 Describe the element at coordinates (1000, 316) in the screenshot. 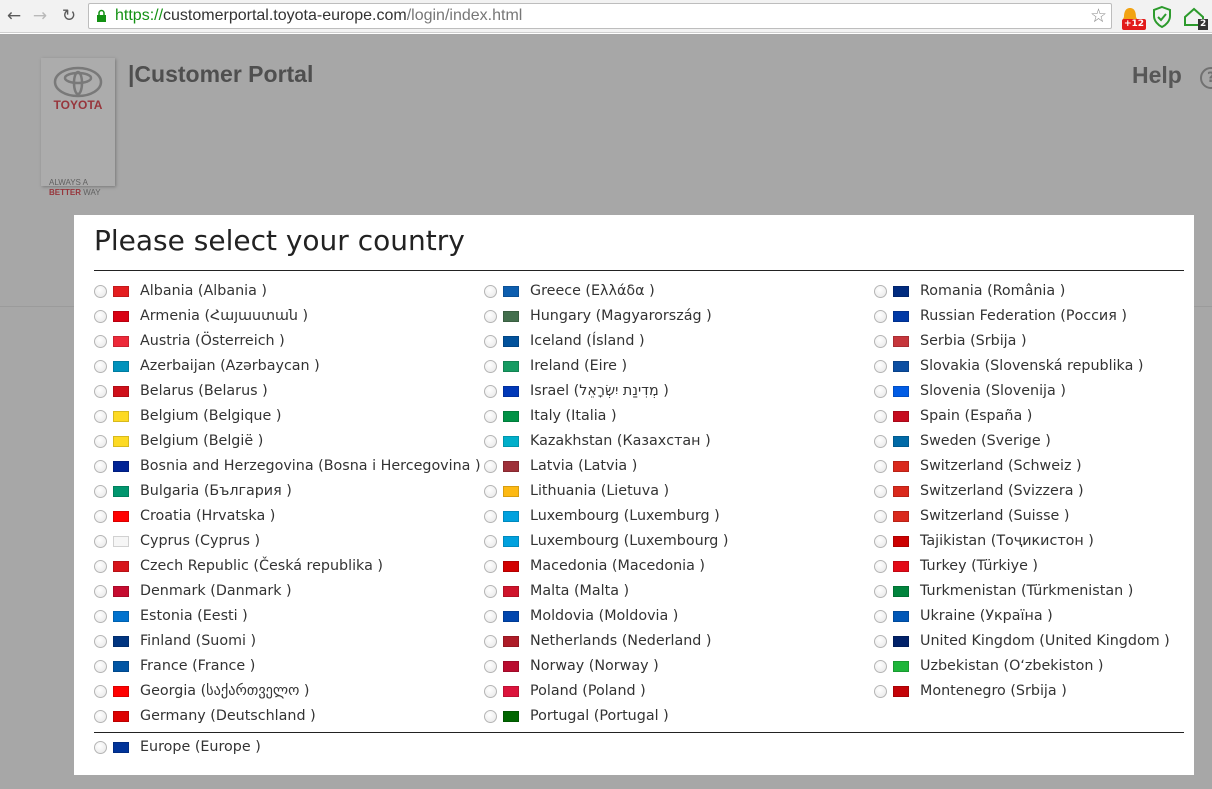

I see `country-option: Russian Federation (Россия )` at that location.